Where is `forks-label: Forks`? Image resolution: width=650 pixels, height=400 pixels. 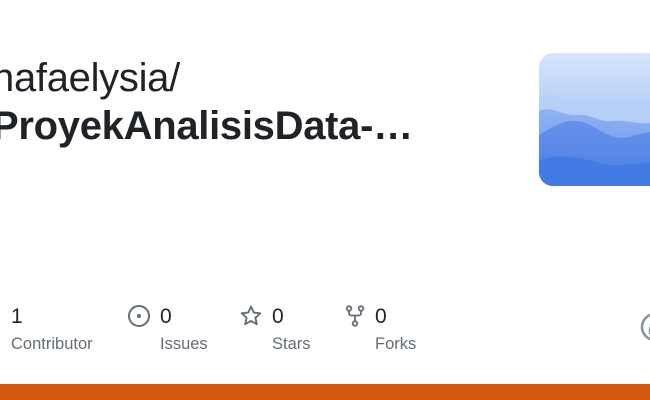
forks-label: Forks is located at coordinates (396, 344).